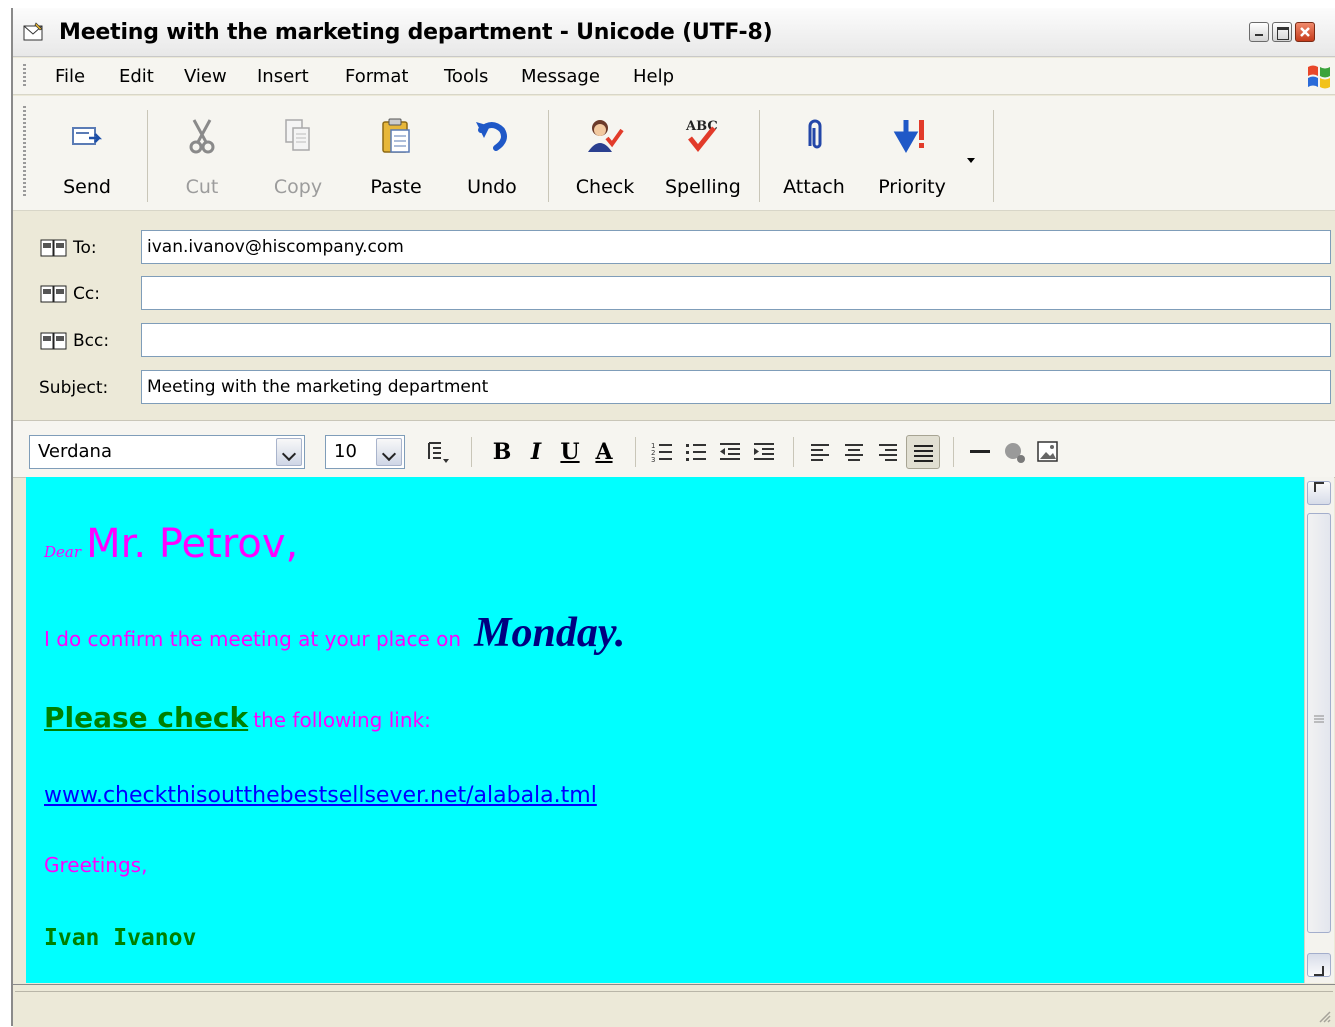 This screenshot has width=1335, height=1027. Describe the element at coordinates (653, 76) in the screenshot. I see `menu-help: Help` at that location.